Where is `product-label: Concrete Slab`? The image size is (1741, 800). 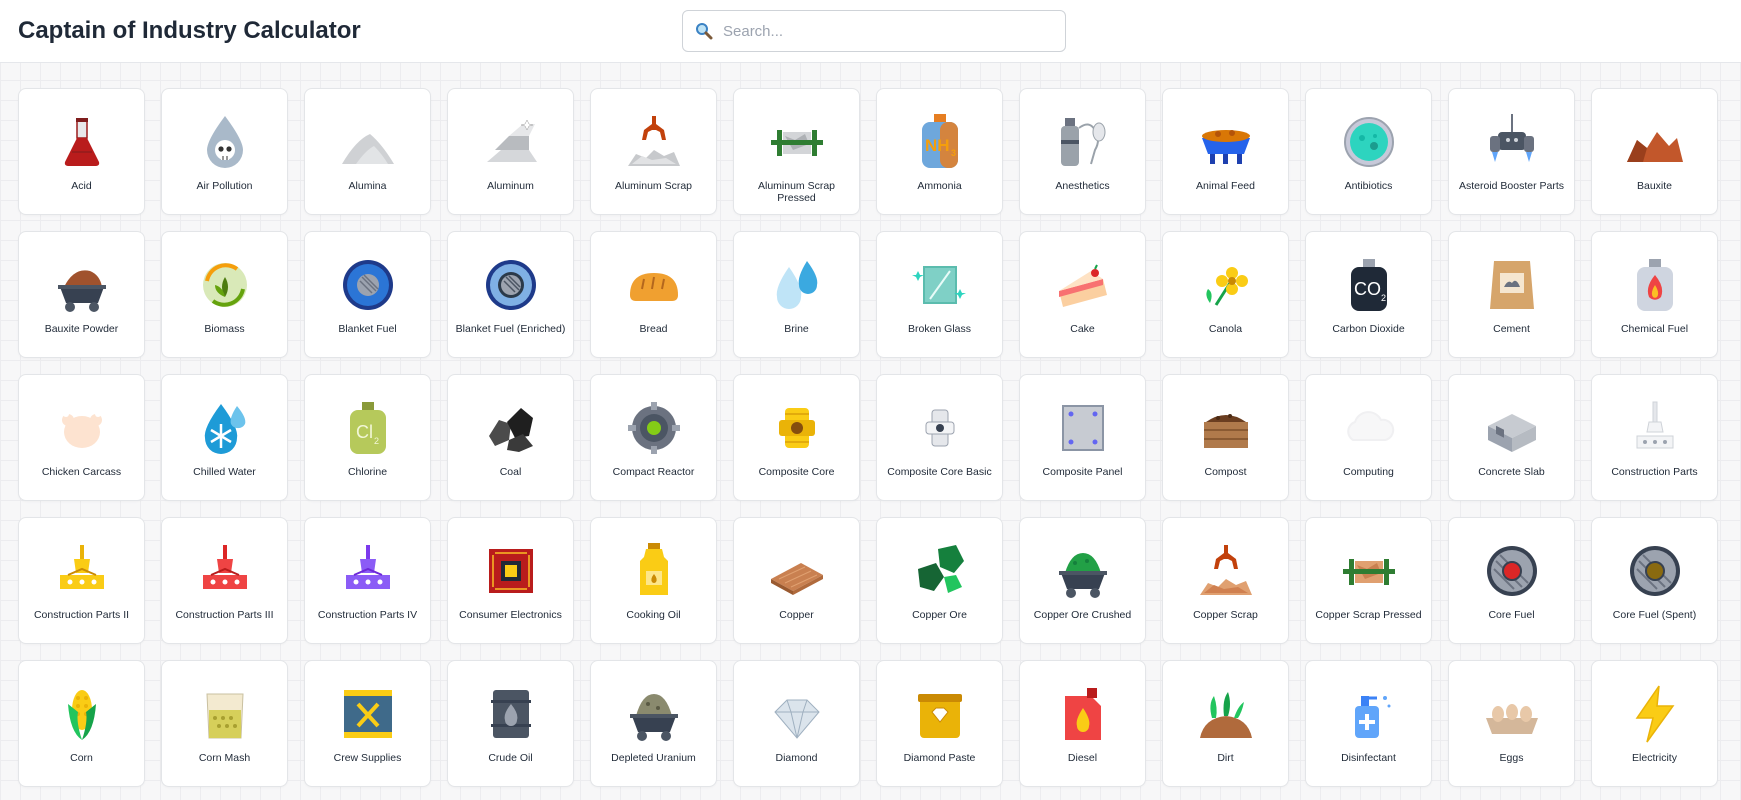
product-label: Concrete Slab is located at coordinates (1511, 472).